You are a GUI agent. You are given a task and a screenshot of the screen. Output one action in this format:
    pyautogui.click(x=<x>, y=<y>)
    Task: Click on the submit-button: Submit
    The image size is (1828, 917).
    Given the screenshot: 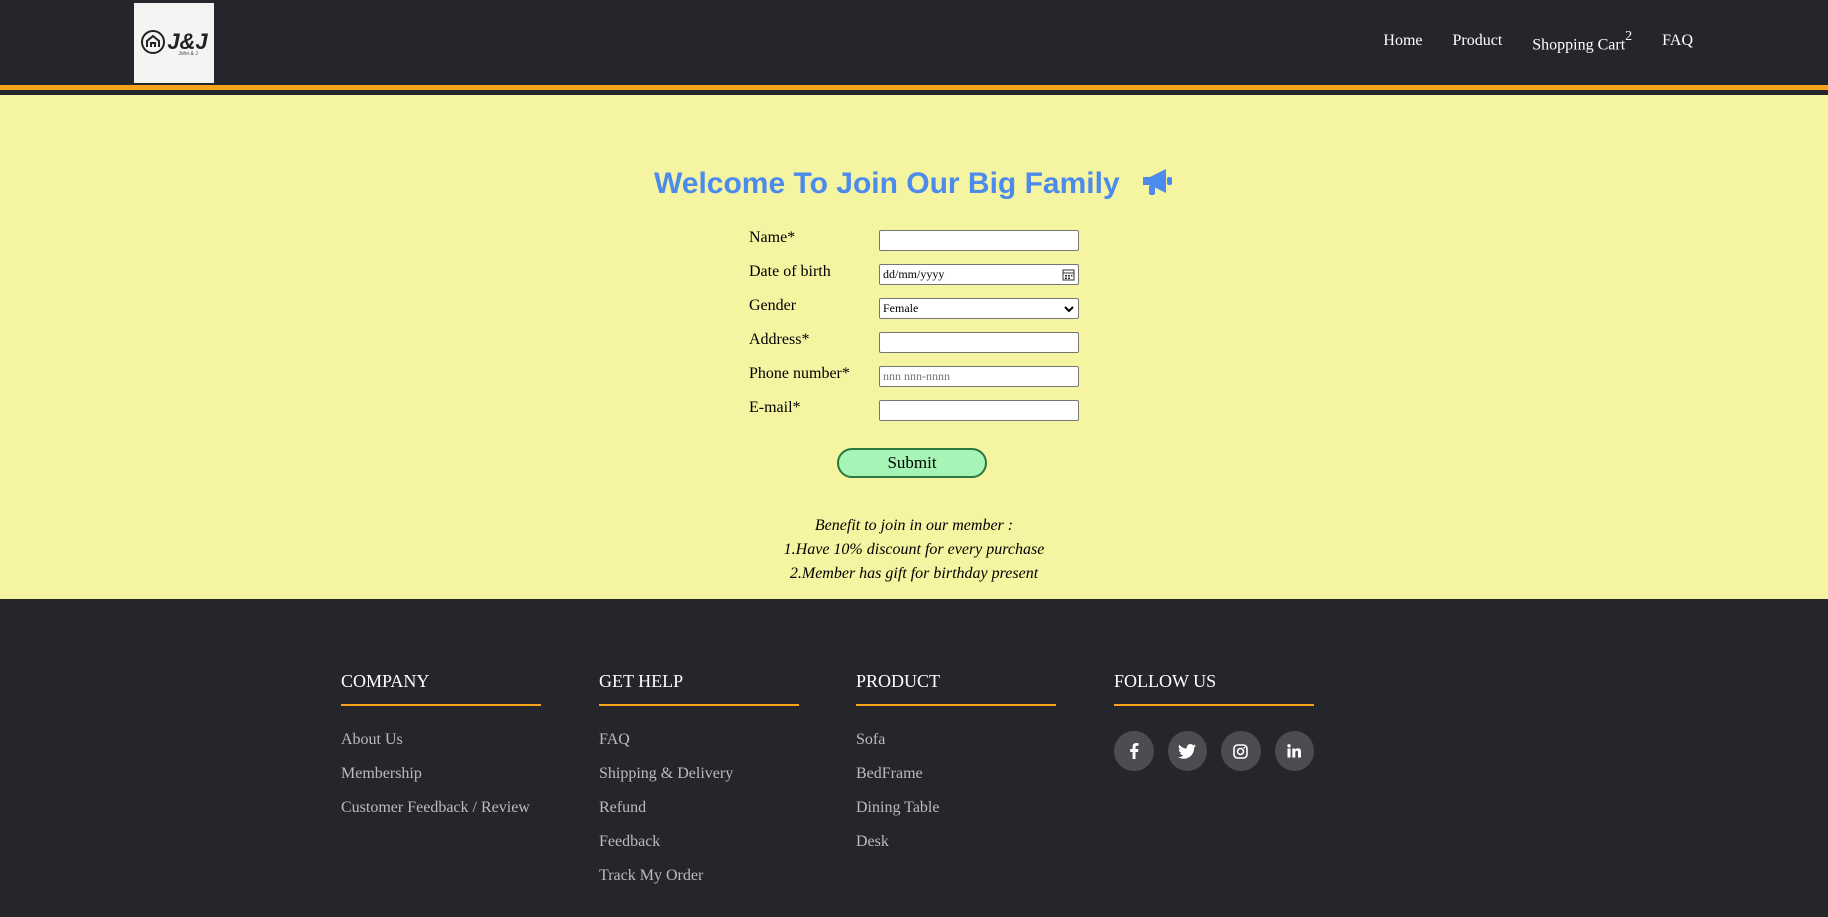 What is the action you would take?
    pyautogui.click(x=912, y=463)
    